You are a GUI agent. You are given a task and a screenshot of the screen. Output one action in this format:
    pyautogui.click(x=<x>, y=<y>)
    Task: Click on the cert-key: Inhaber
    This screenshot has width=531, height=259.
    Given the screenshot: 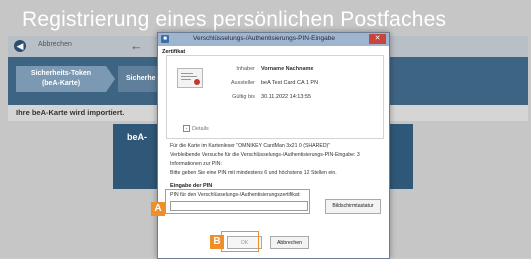 What is the action you would take?
    pyautogui.click(x=245, y=69)
    